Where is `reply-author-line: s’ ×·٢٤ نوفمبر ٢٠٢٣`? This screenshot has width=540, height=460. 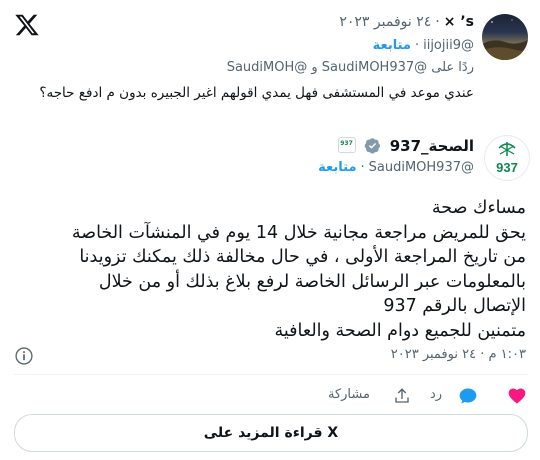
reply-author-line: s’ ×·٢٤ نوفمبر ٢٠٢٣ is located at coordinates (406, 22).